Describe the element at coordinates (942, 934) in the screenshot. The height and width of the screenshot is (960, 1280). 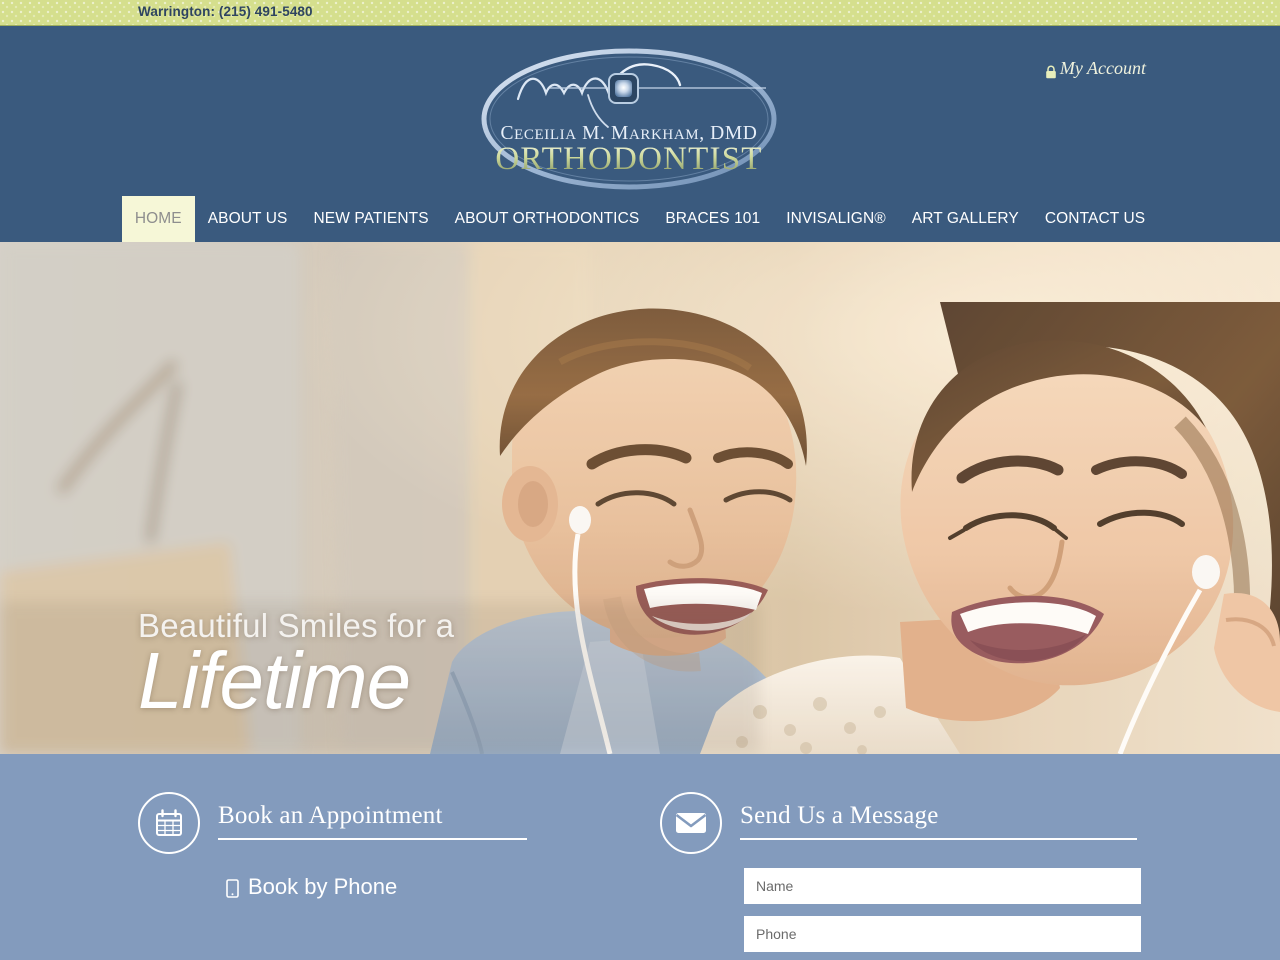
I see `phone-input` at that location.